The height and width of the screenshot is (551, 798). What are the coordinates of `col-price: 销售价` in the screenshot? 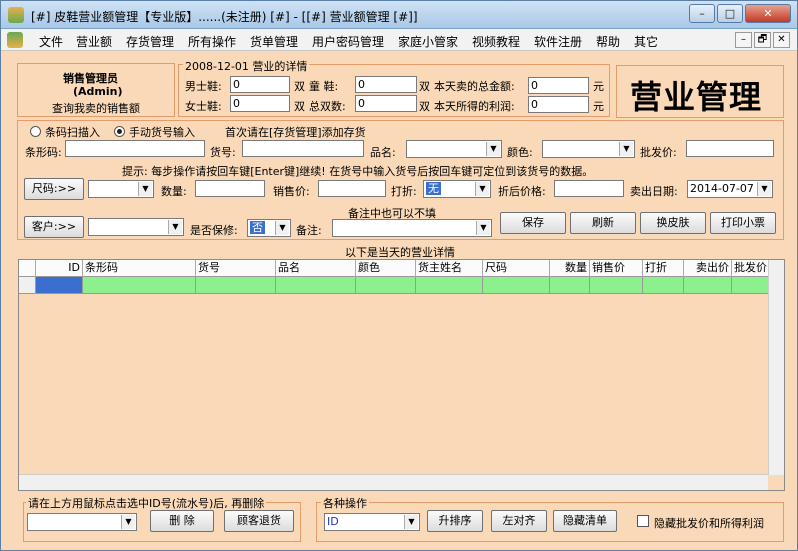 It's located at (616, 268).